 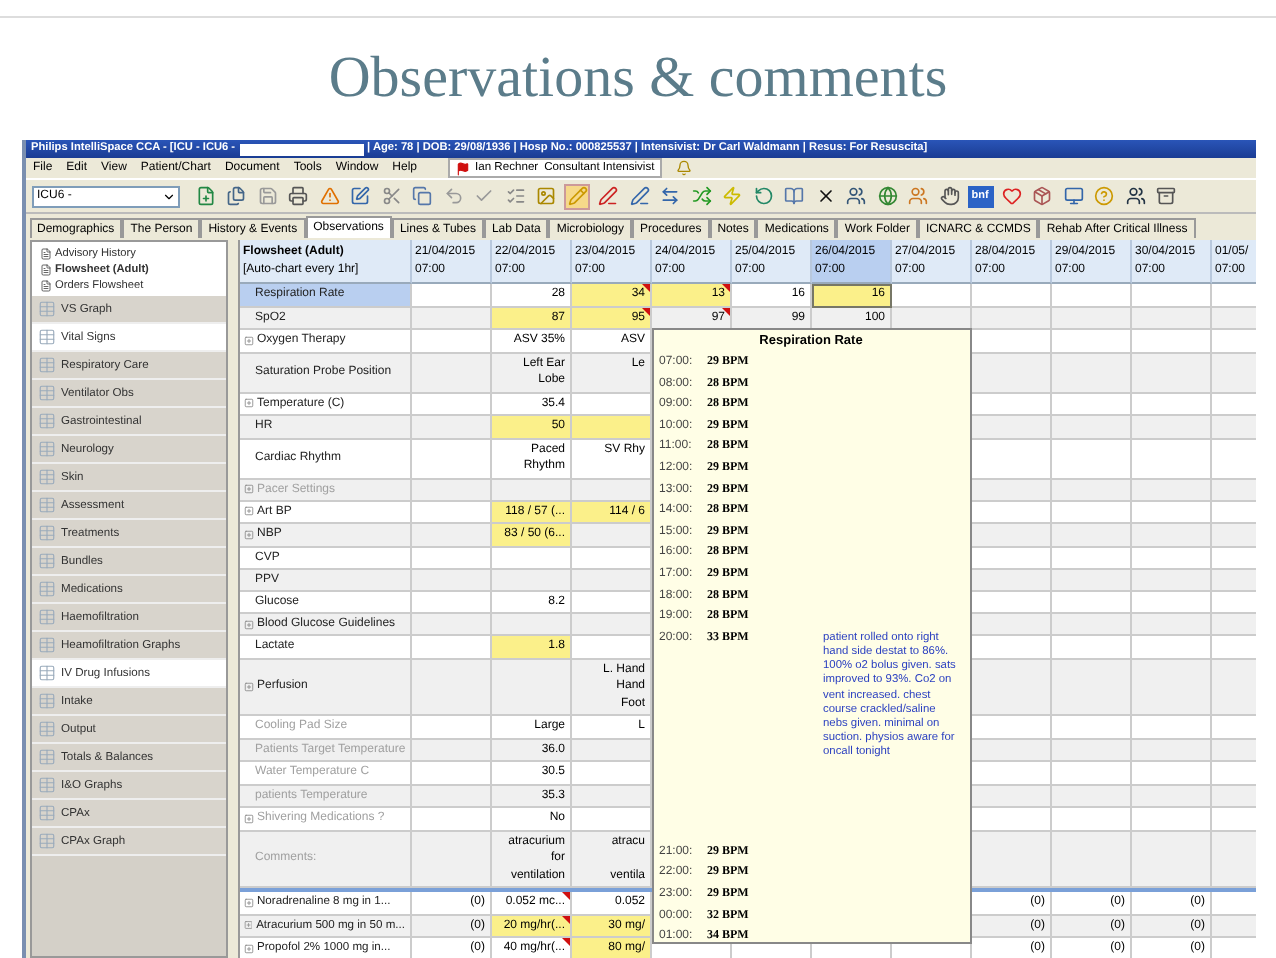 I want to click on globe-icon, so click(x=887, y=196).